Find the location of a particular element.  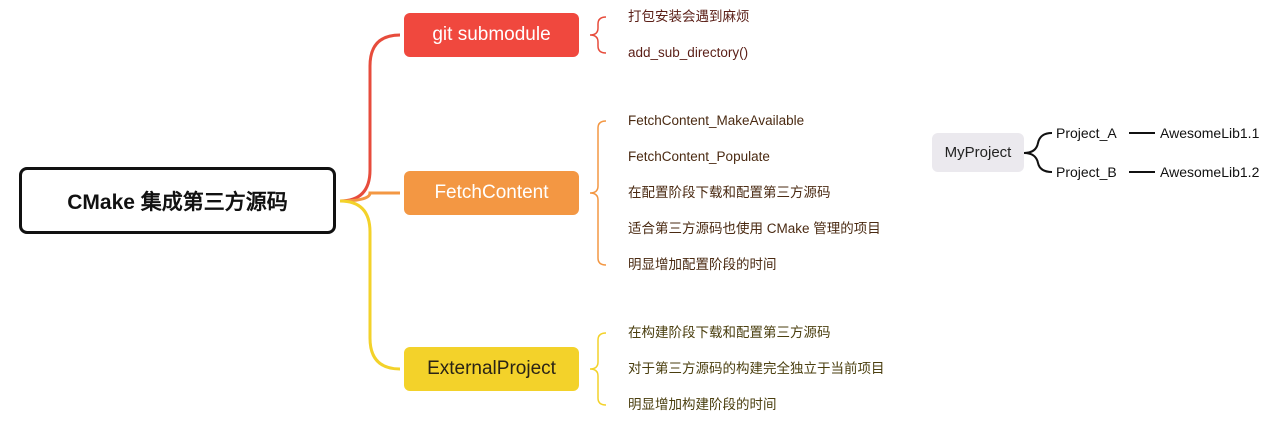

leaf-item: 打包安装会遇到麻烦 is located at coordinates (689, 16).